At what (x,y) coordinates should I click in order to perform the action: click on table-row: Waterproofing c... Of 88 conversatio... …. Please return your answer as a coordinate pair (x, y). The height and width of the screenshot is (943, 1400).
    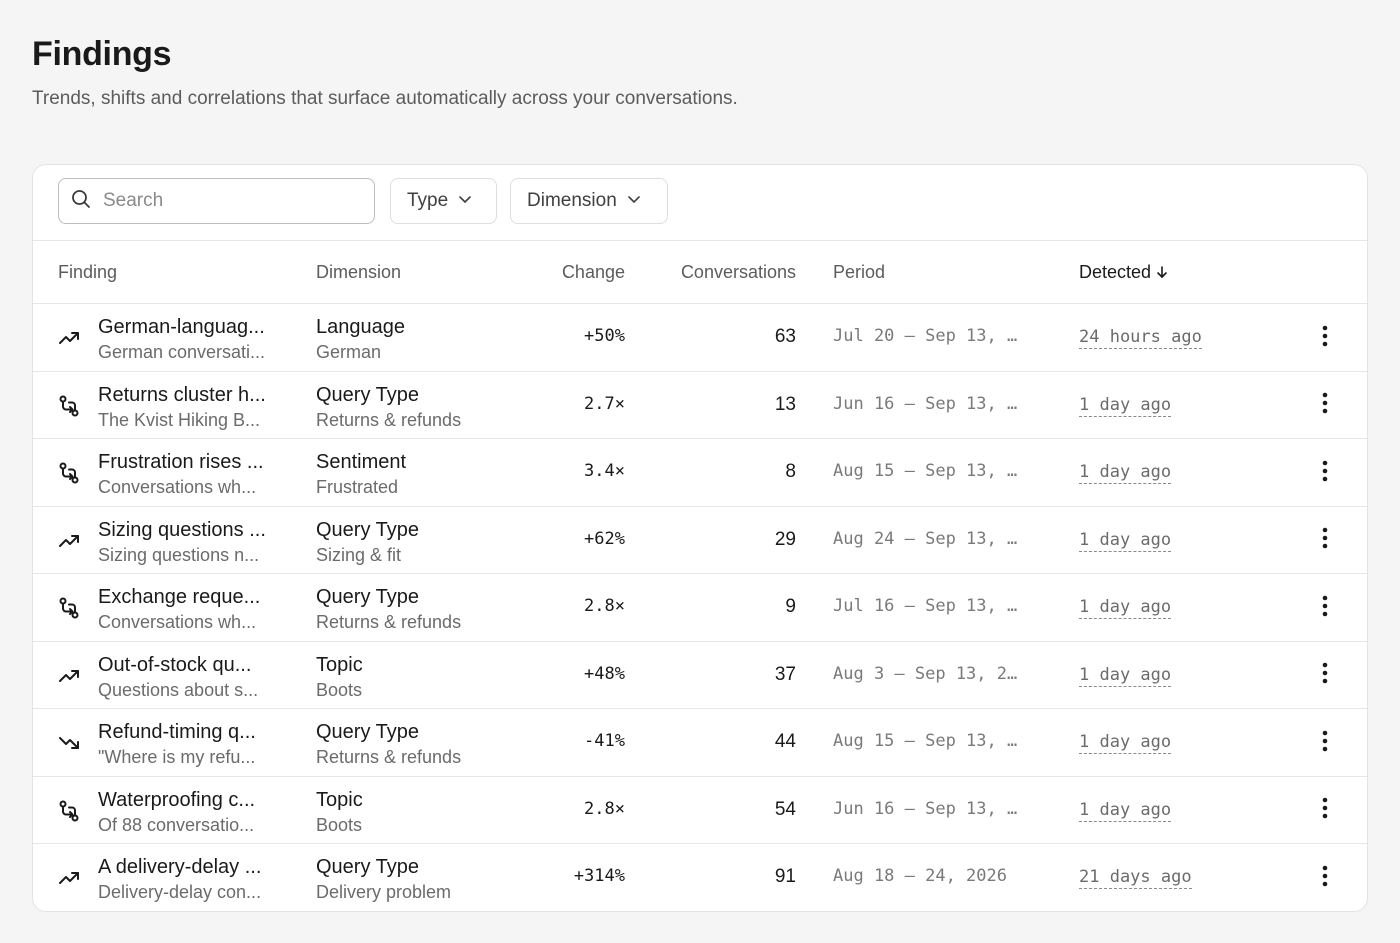
    Looking at the image, I should click on (700, 810).